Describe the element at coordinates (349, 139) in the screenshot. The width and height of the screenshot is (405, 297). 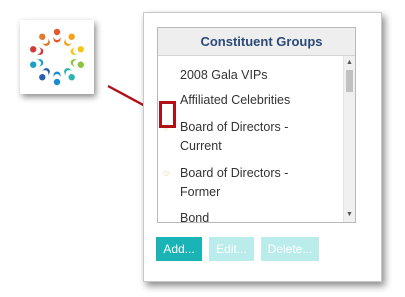
I see `scrollbar: ▲ ▼` at that location.